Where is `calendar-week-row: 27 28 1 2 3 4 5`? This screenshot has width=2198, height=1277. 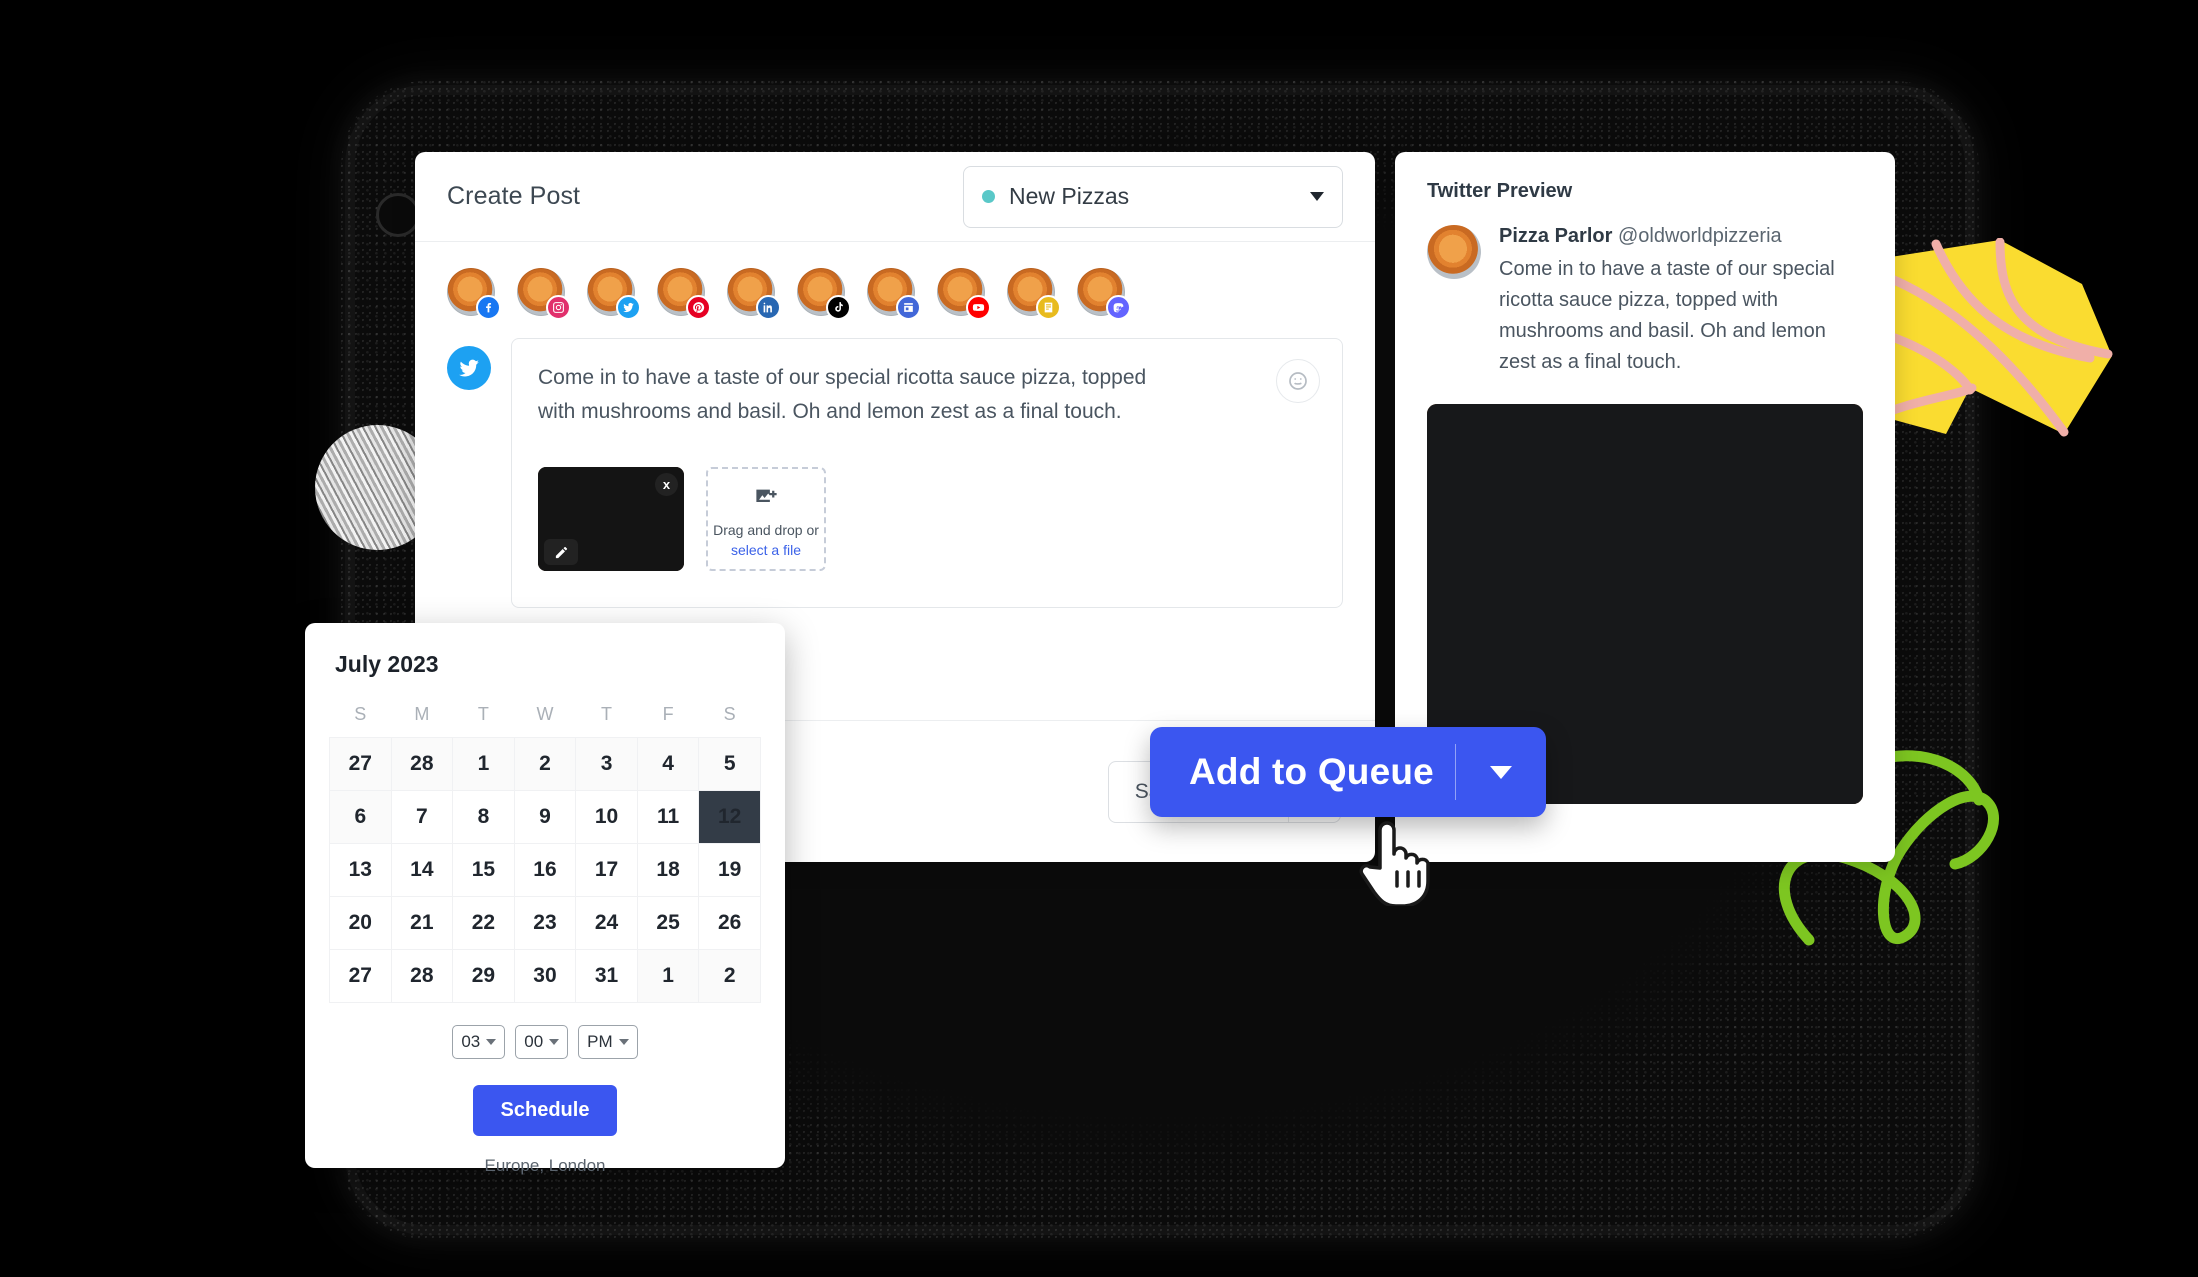
calendar-week-row: 27 28 1 2 3 4 5 is located at coordinates (545, 764).